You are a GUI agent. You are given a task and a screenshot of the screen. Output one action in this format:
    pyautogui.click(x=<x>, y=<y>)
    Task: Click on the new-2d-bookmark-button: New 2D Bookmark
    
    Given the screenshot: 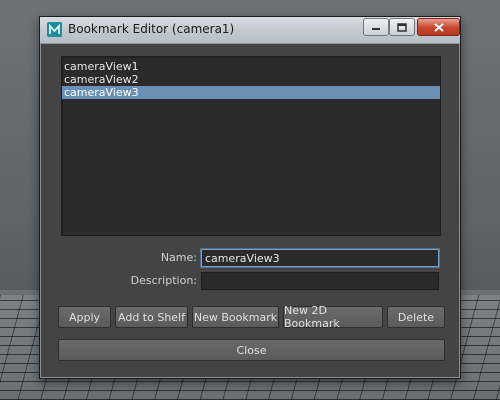 What is the action you would take?
    pyautogui.click(x=333, y=317)
    